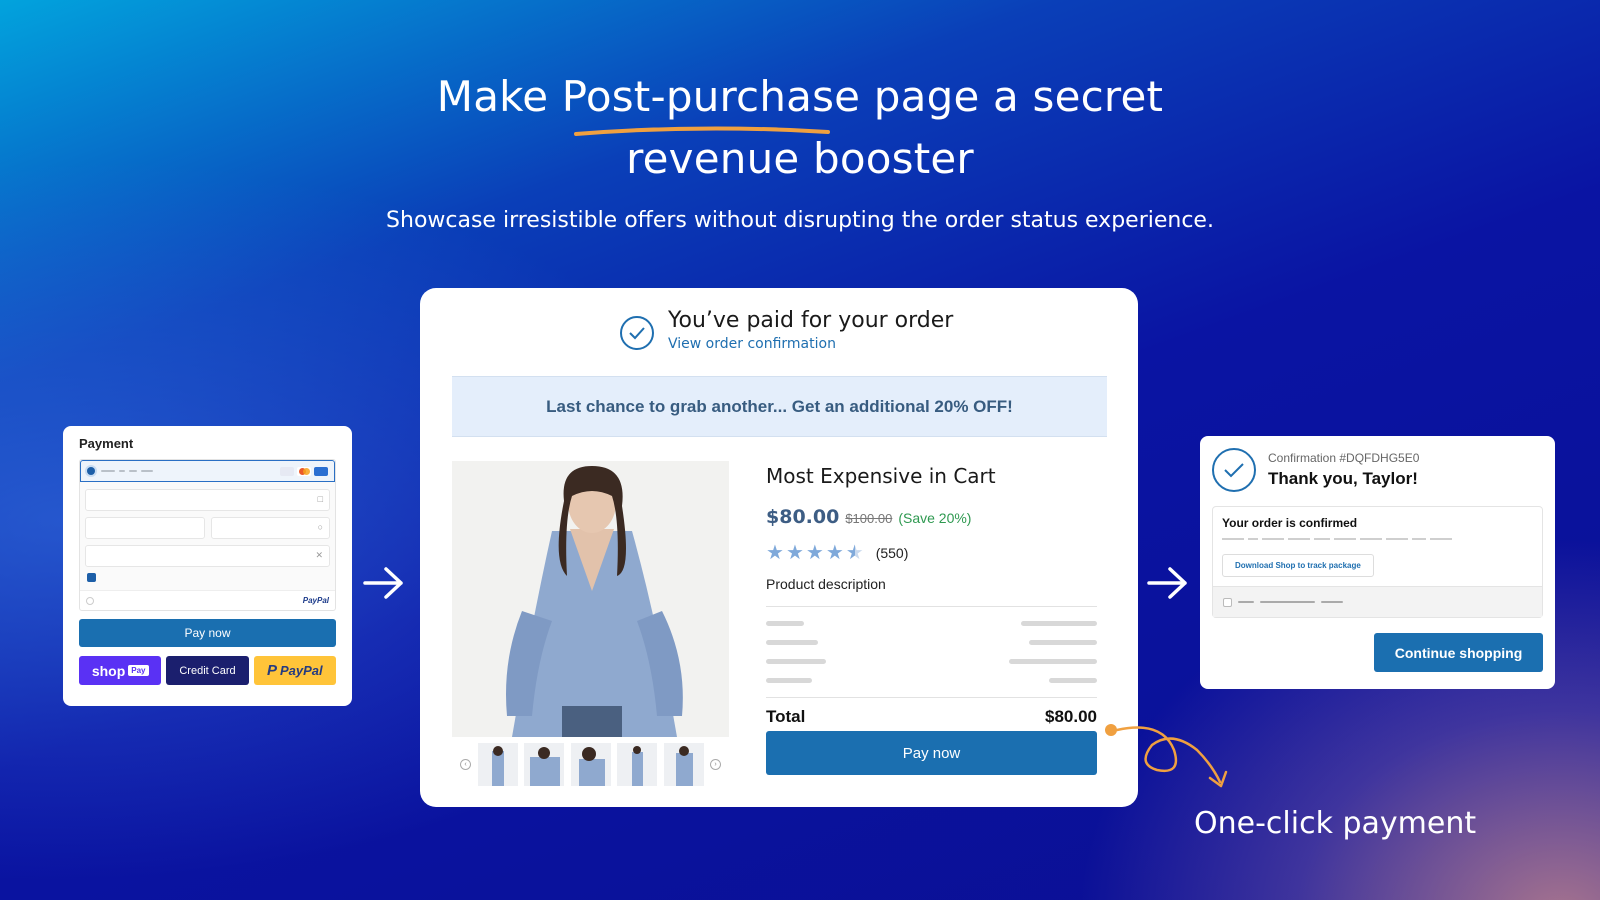  What do you see at coordinates (304, 471) in the screenshot?
I see `mastercard-icon` at bounding box center [304, 471].